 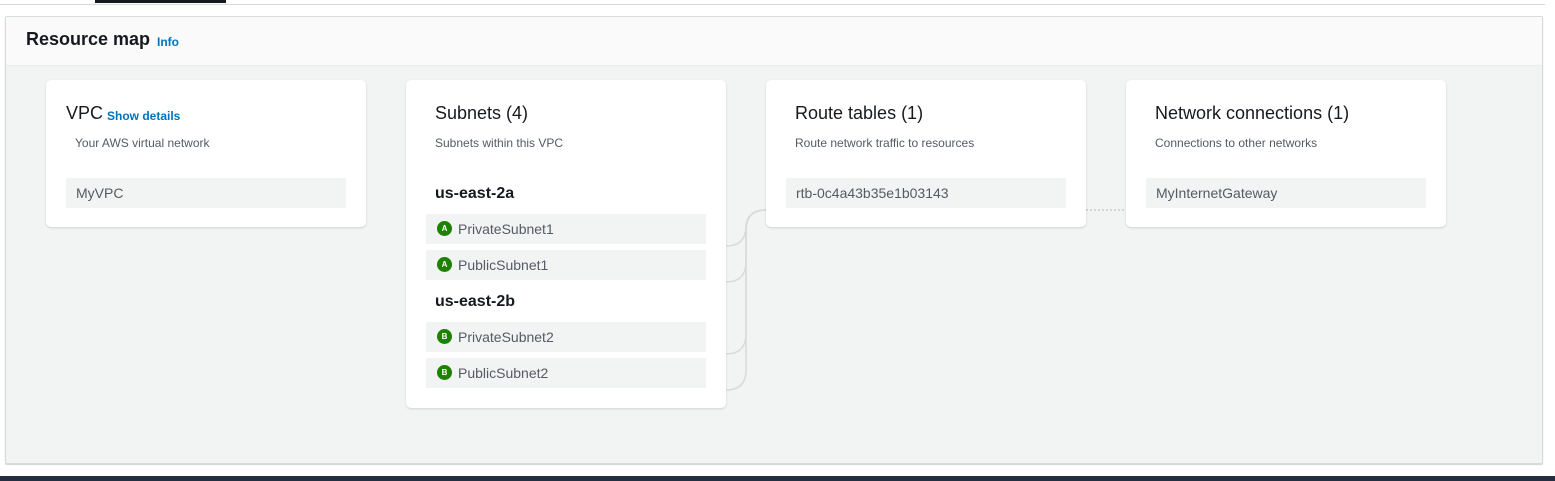 I want to click on subnet-item: A PublicSubnet1, so click(x=566, y=265).